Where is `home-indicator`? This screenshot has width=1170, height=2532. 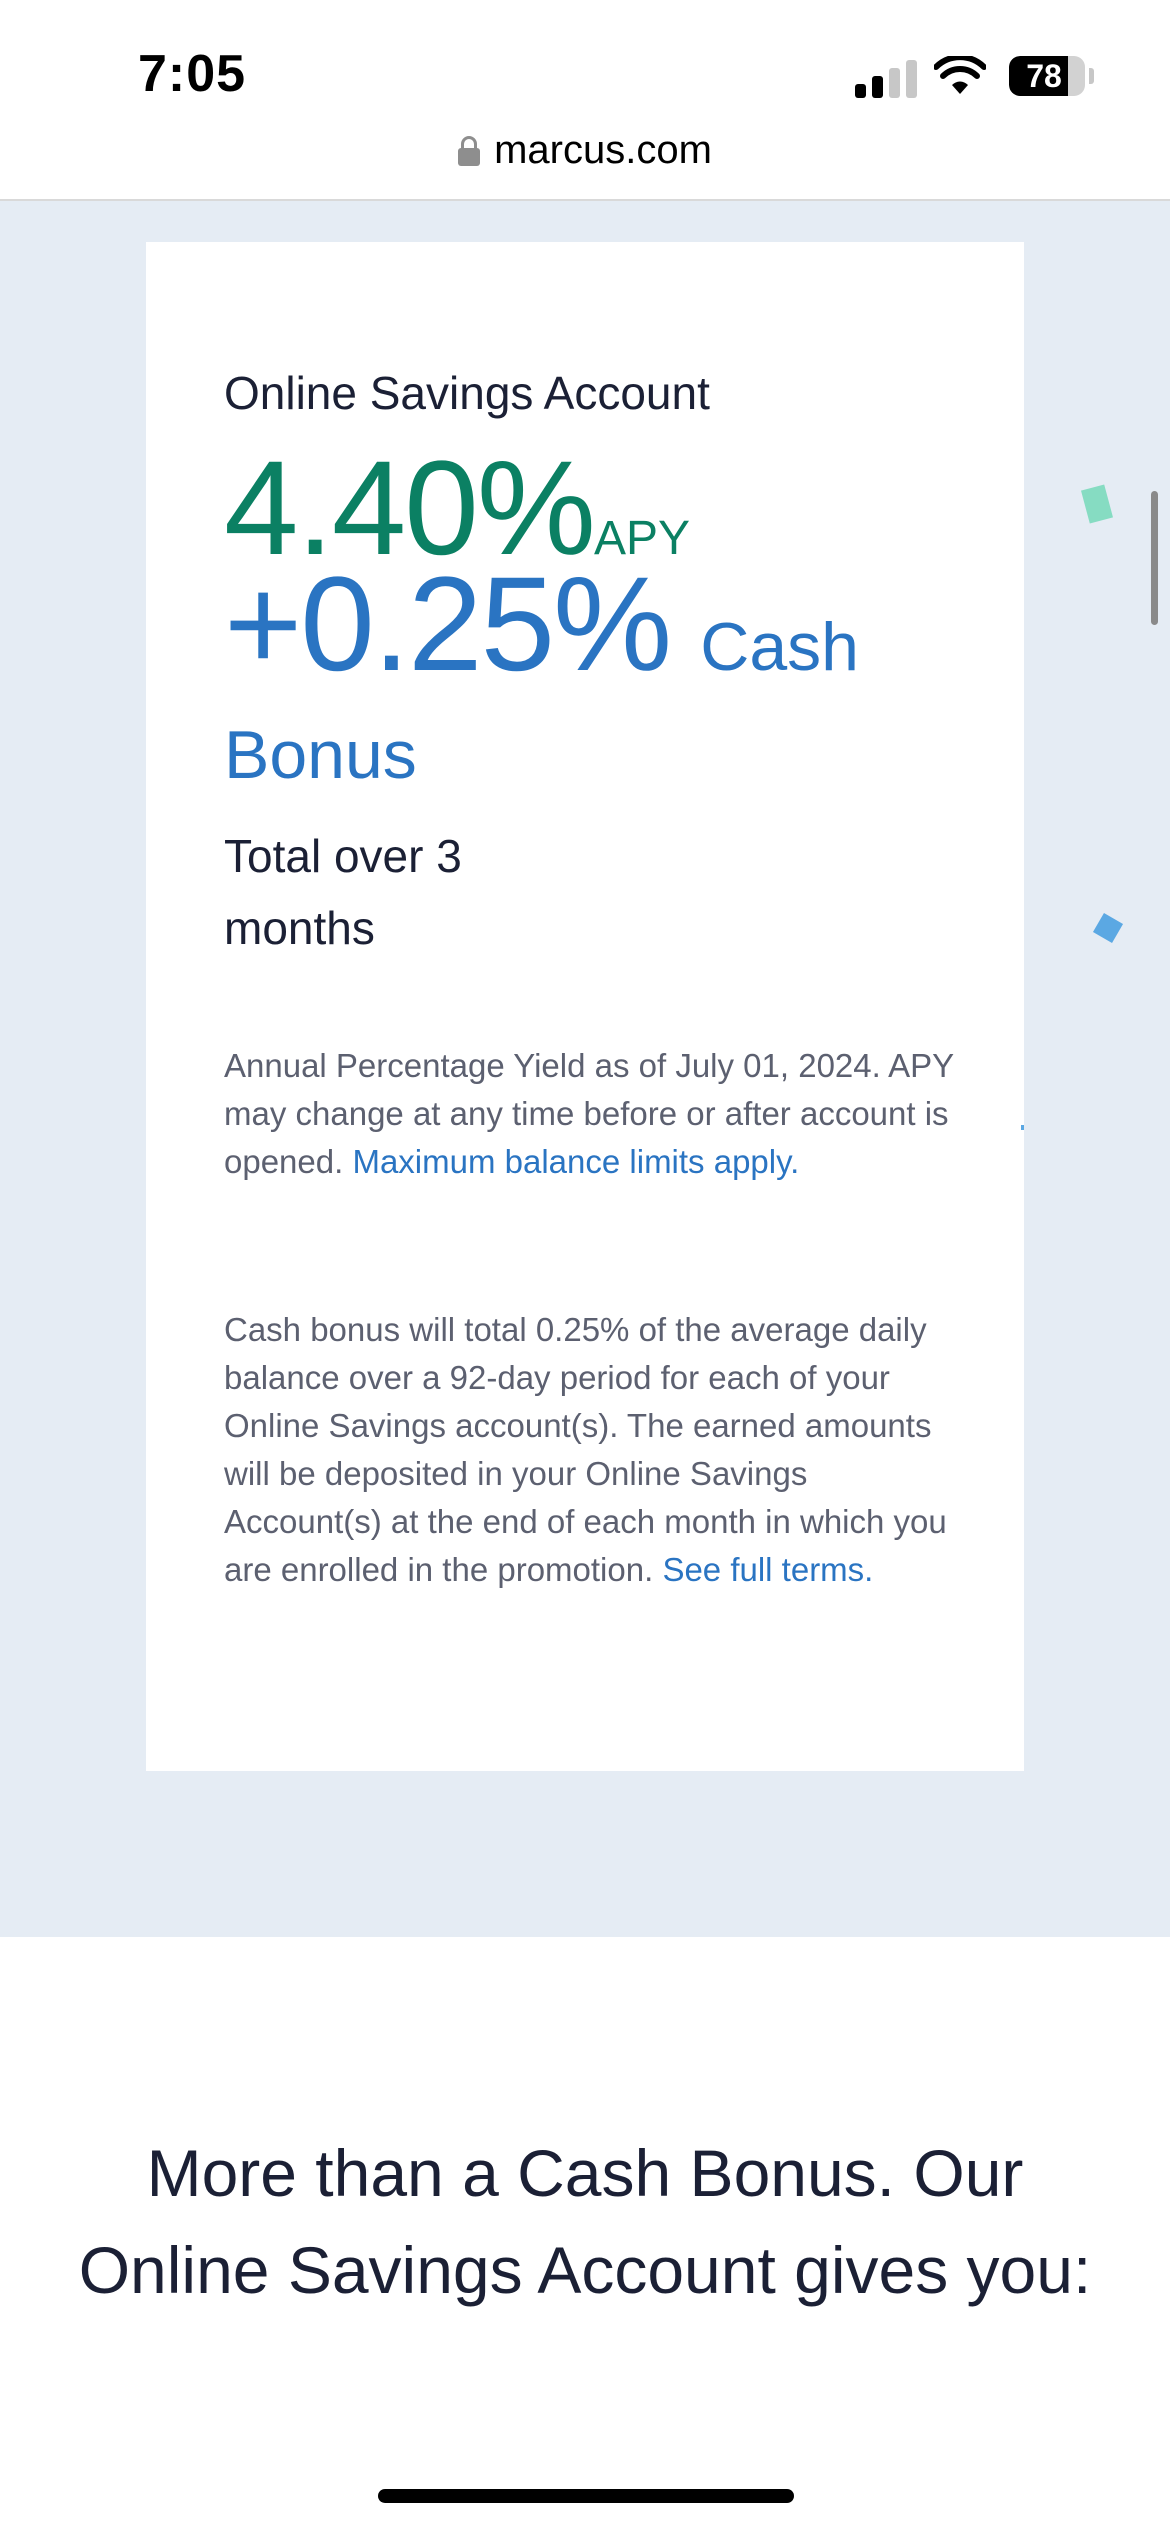
home-indicator is located at coordinates (586, 2496).